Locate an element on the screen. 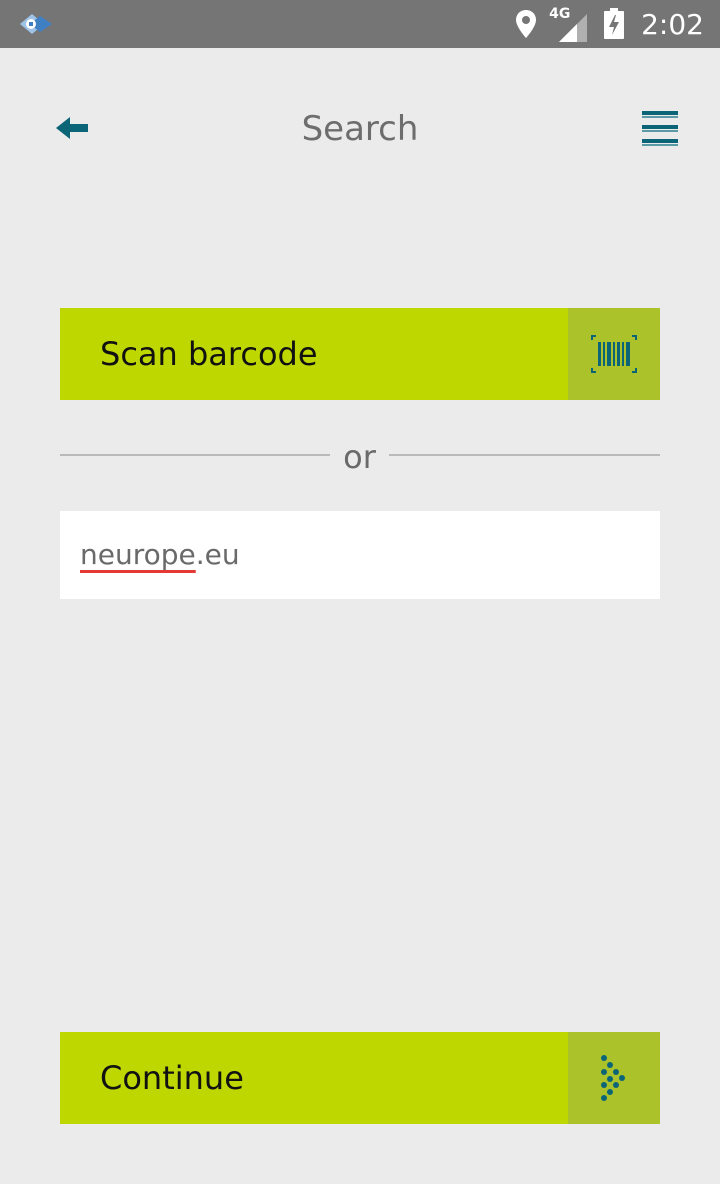 Image resolution: width=720 pixels, height=1184 pixels. page-title: Search is located at coordinates (360, 129).